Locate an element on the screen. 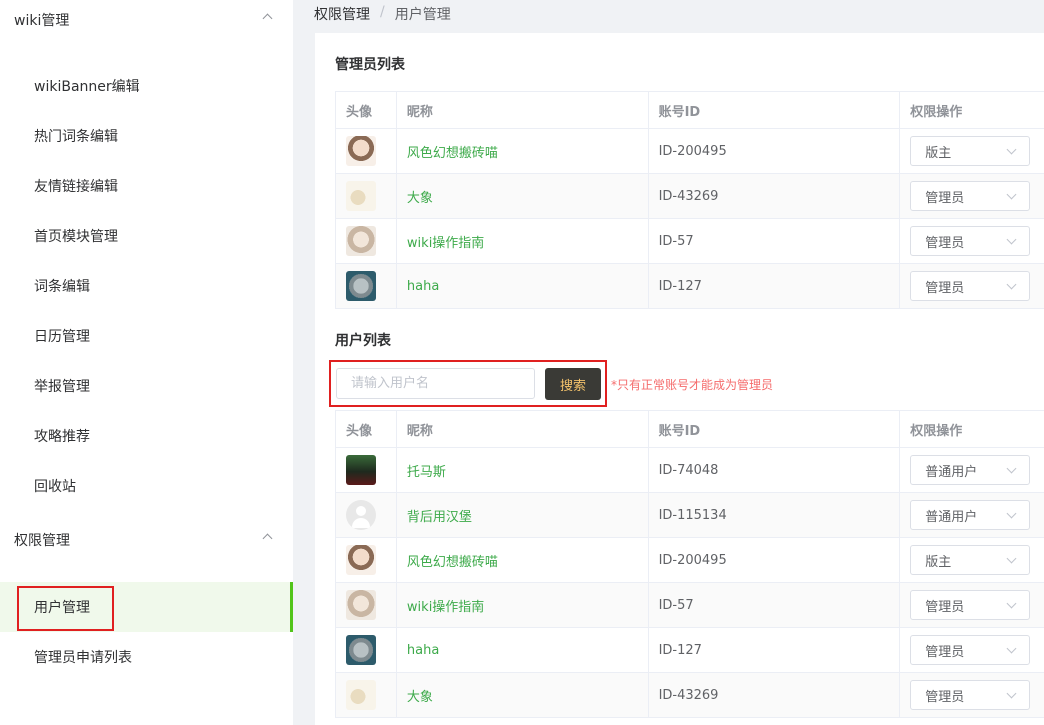 This screenshot has width=1044, height=725. table-row: 风色幻想搬砖喵 ID-200495 版主 is located at coordinates (690, 560).